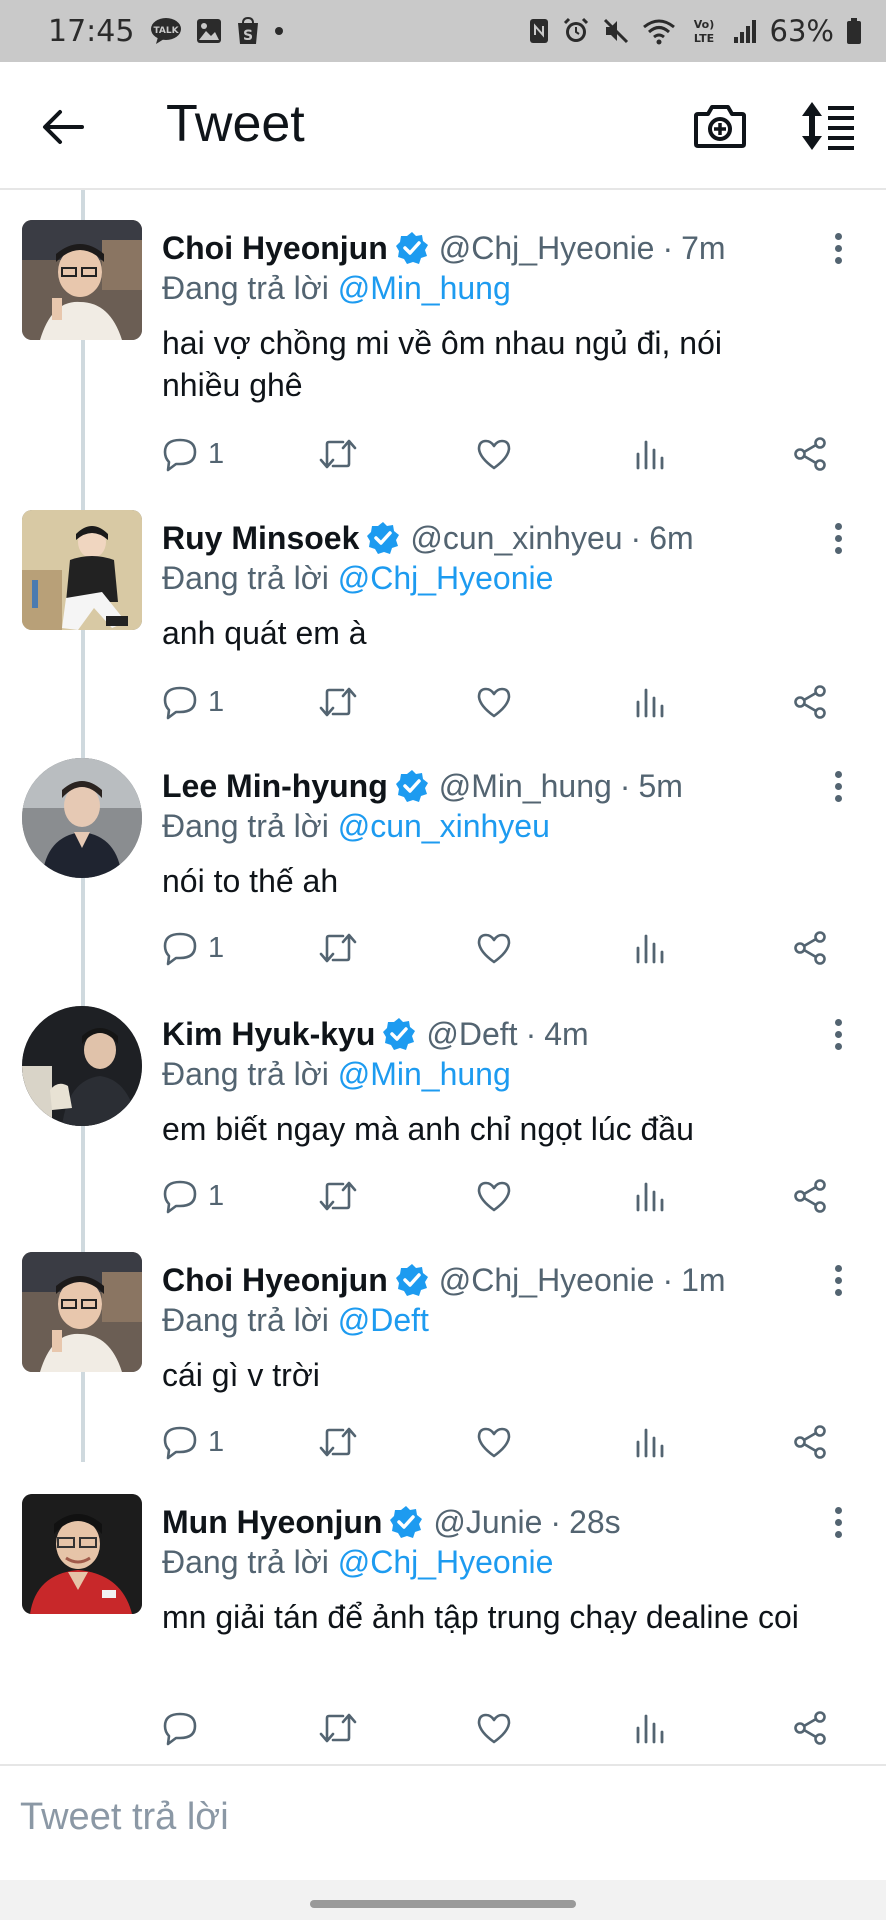  I want to click on retweet-icon, so click(338, 1728).